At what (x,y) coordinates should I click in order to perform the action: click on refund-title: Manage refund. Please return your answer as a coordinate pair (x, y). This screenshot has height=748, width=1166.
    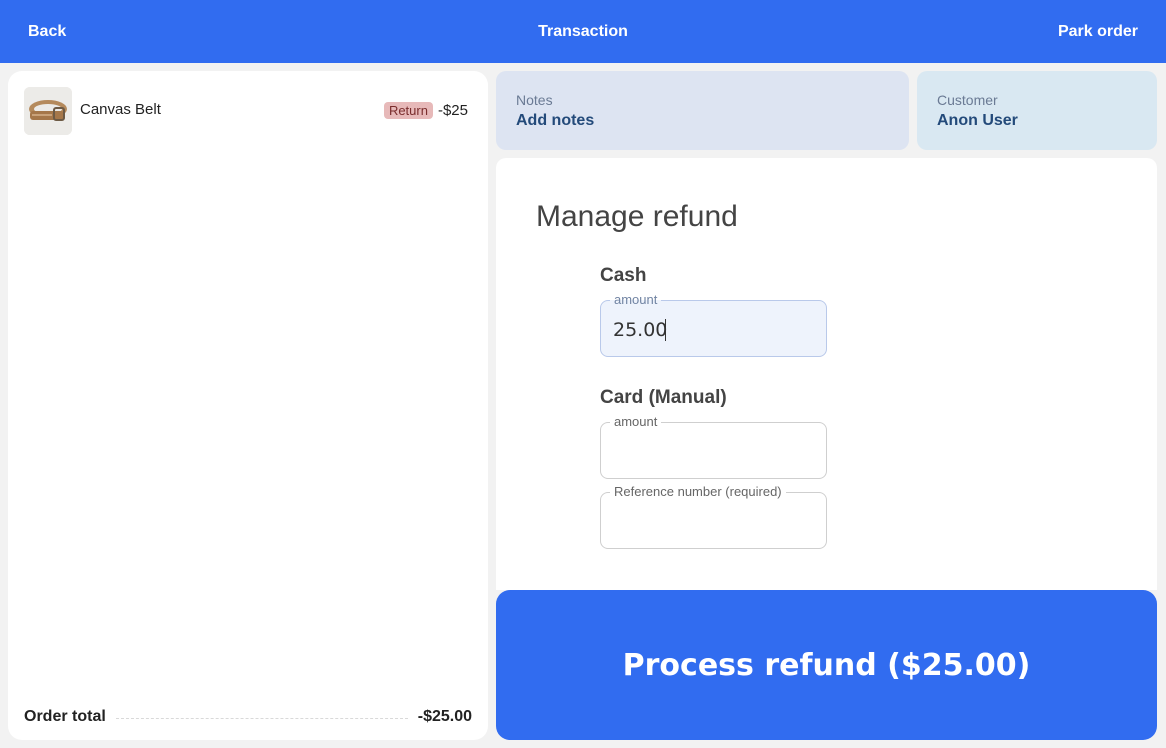
    Looking at the image, I should click on (637, 216).